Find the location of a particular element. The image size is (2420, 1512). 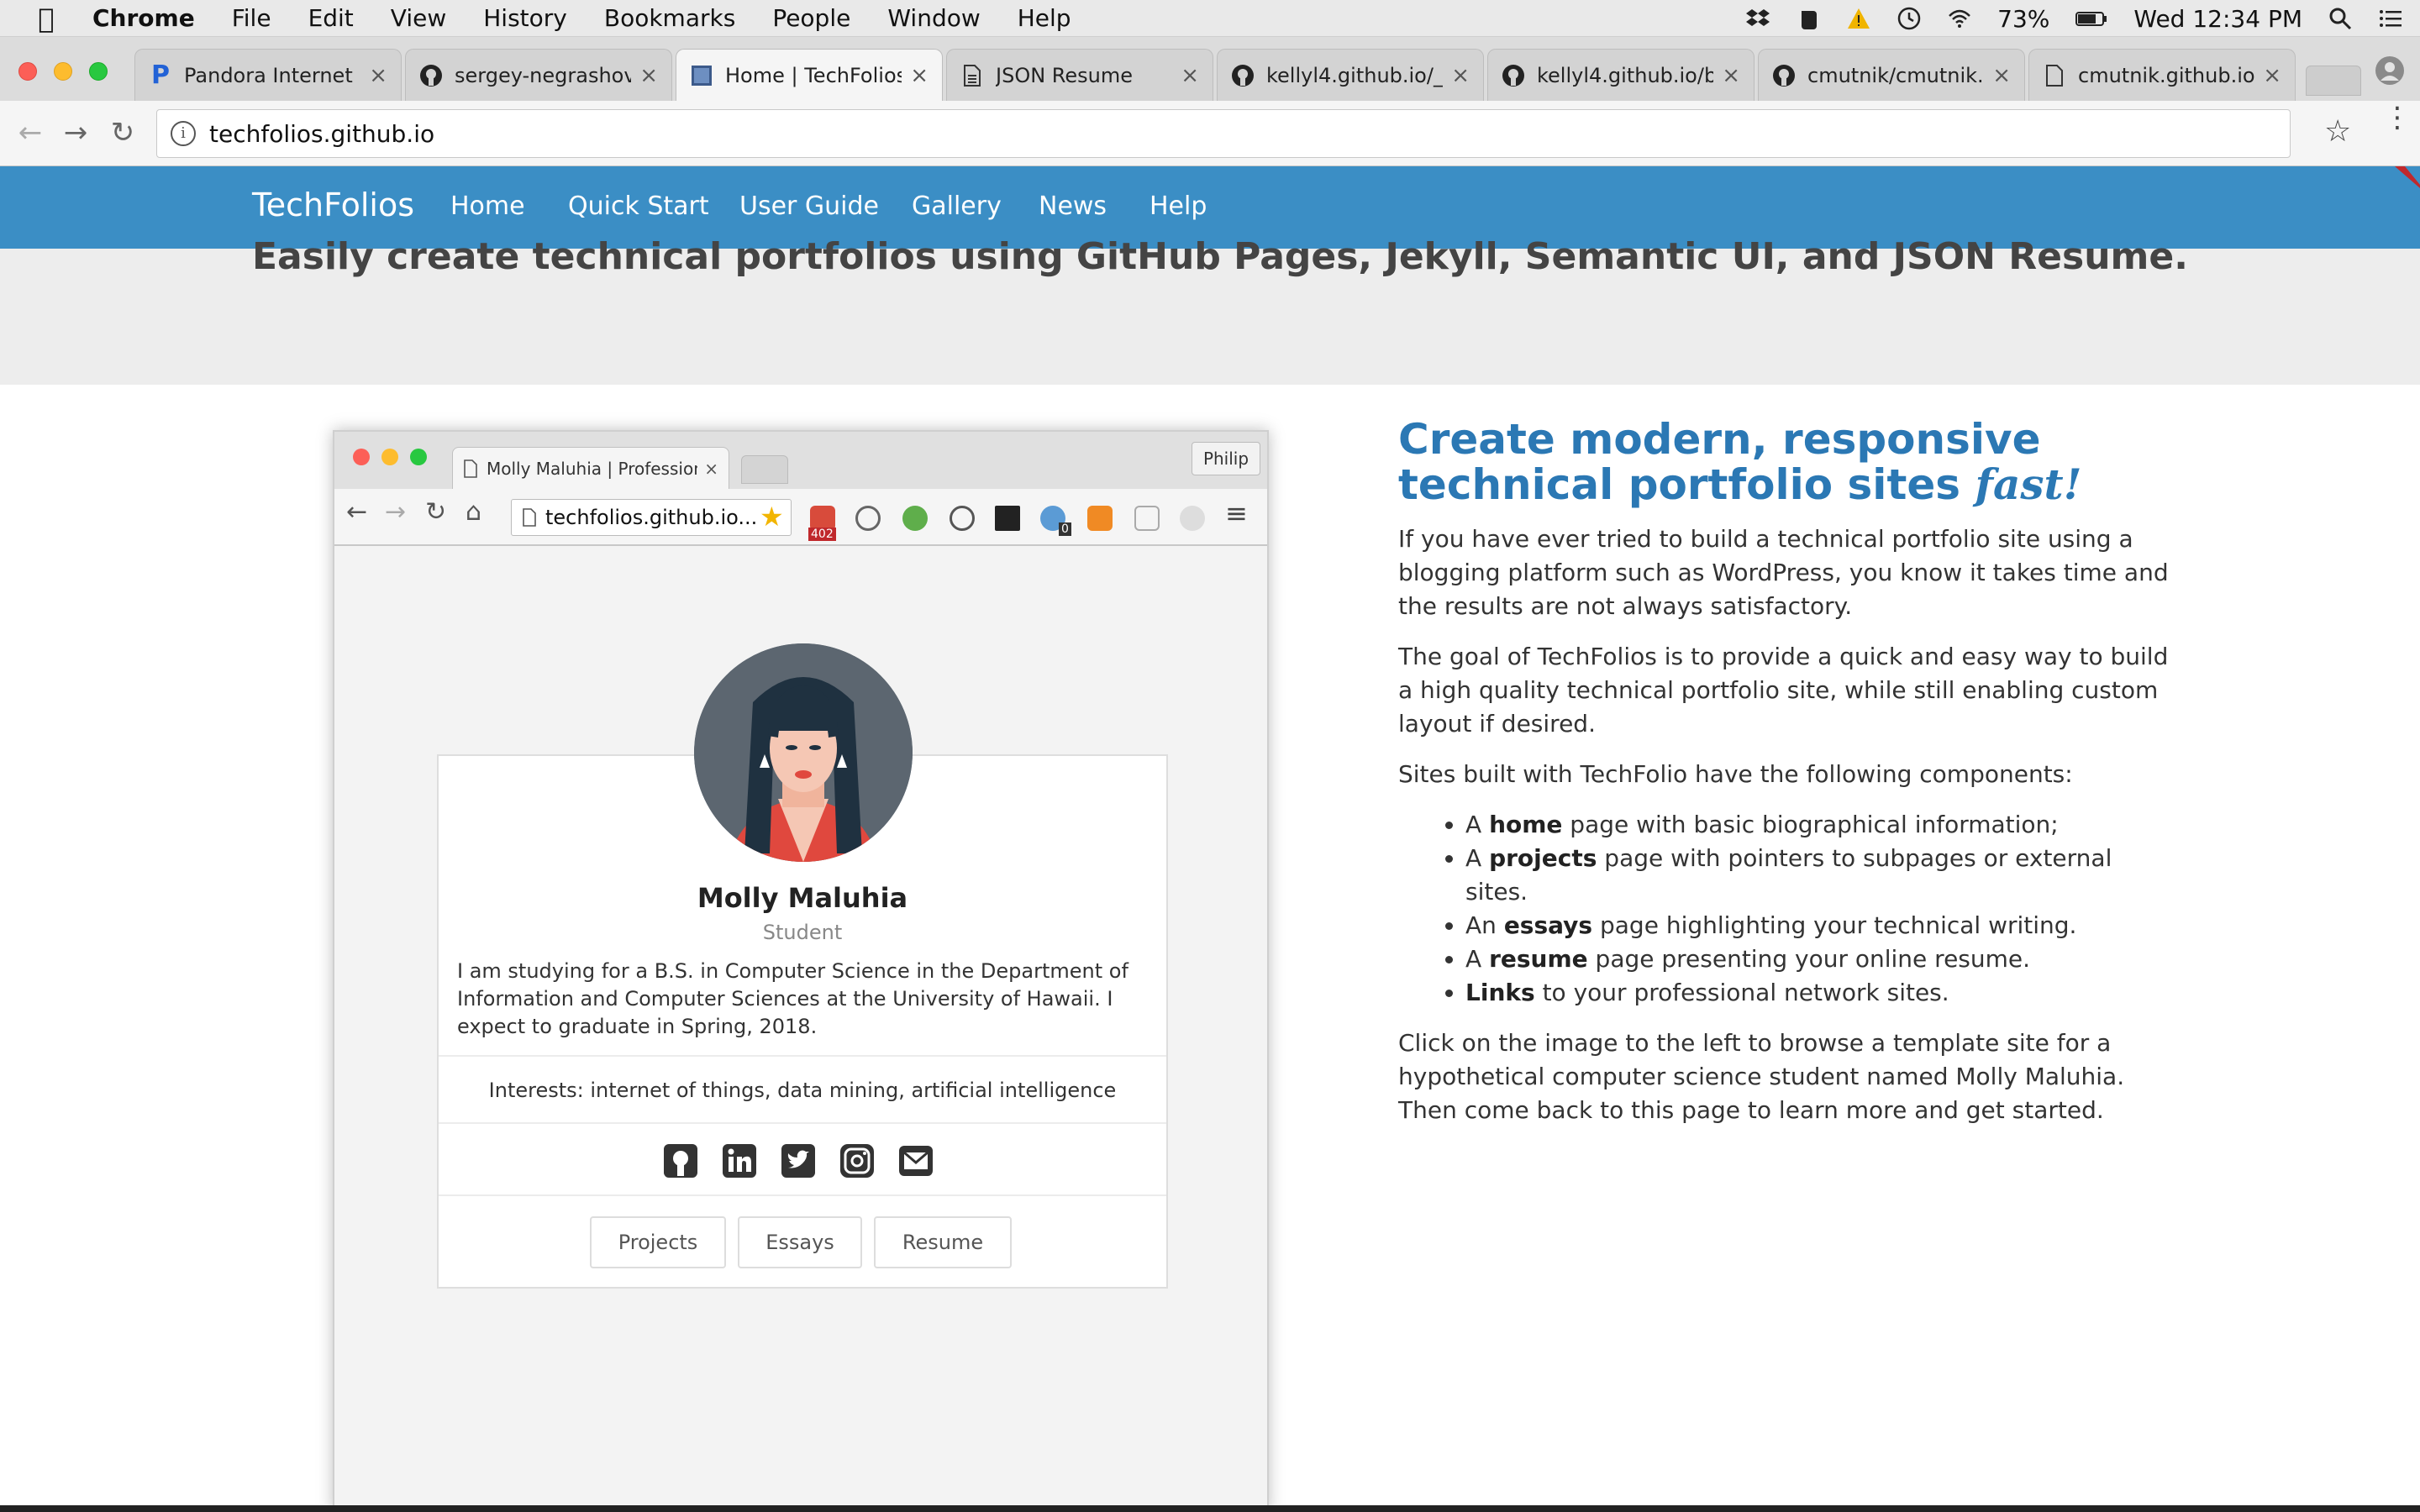

evernote-icon is located at coordinates (1808, 18).